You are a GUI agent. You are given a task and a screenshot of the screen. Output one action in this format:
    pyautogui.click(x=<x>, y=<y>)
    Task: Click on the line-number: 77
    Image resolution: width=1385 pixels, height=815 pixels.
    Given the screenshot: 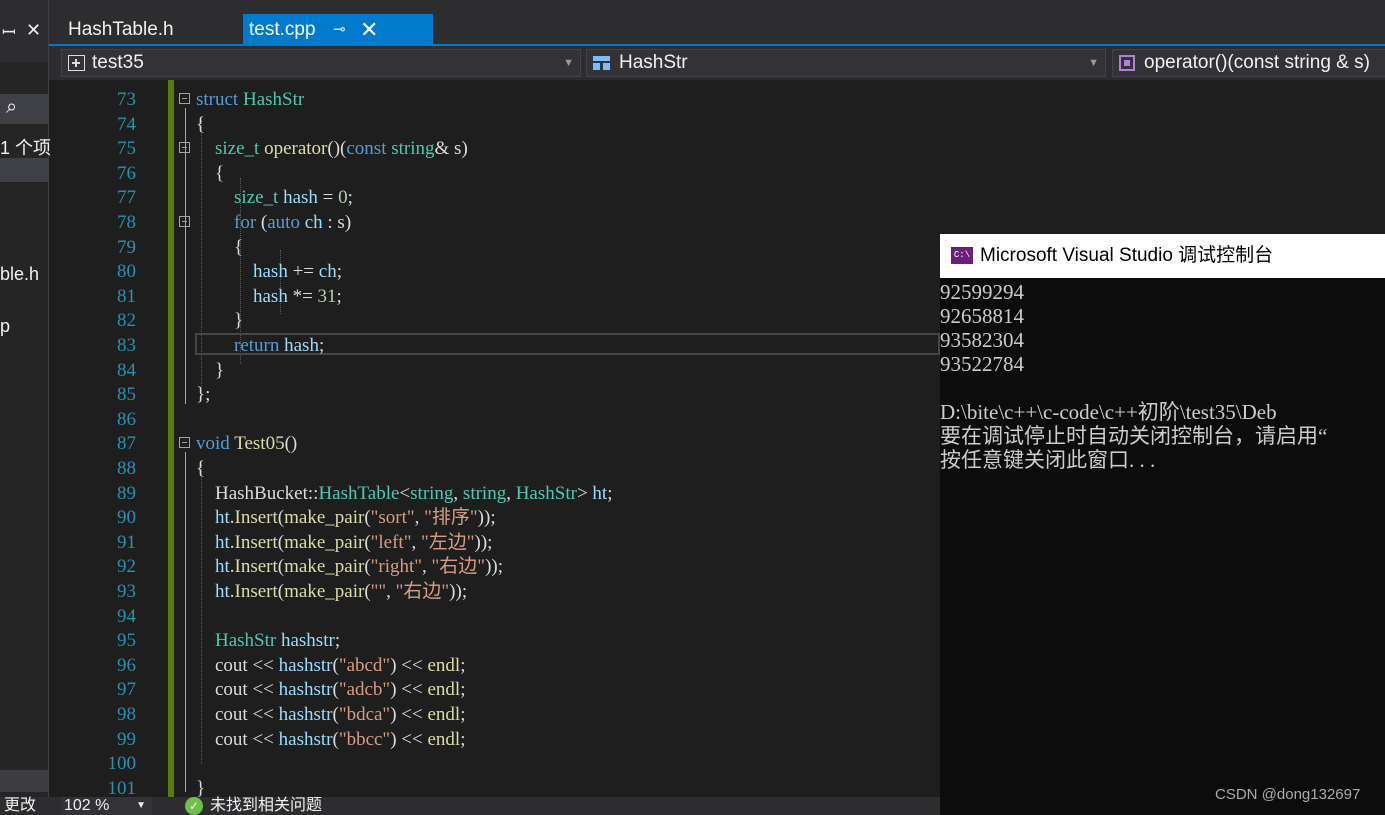 What is the action you would take?
    pyautogui.click(x=126, y=198)
    